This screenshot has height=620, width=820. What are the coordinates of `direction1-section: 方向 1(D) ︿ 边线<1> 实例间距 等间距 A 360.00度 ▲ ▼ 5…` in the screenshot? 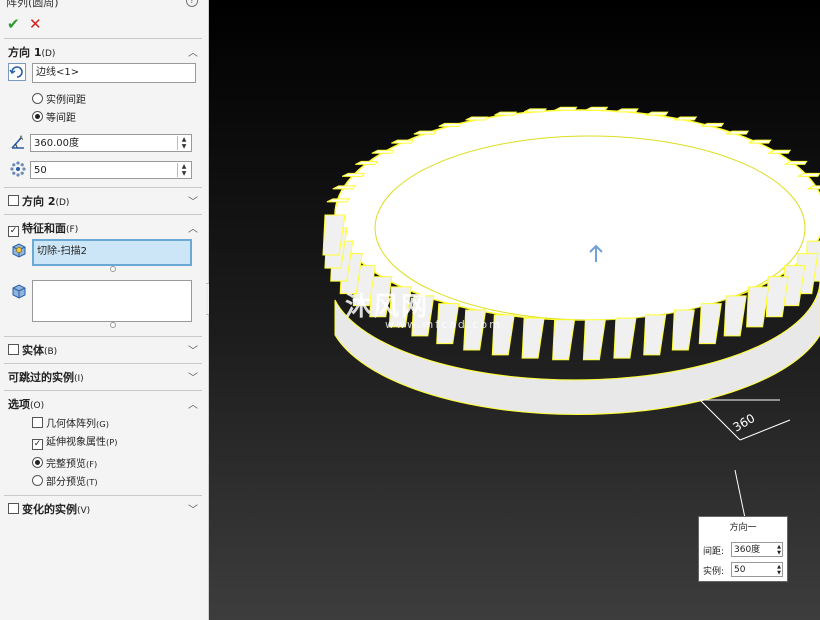 It's located at (103, 112).